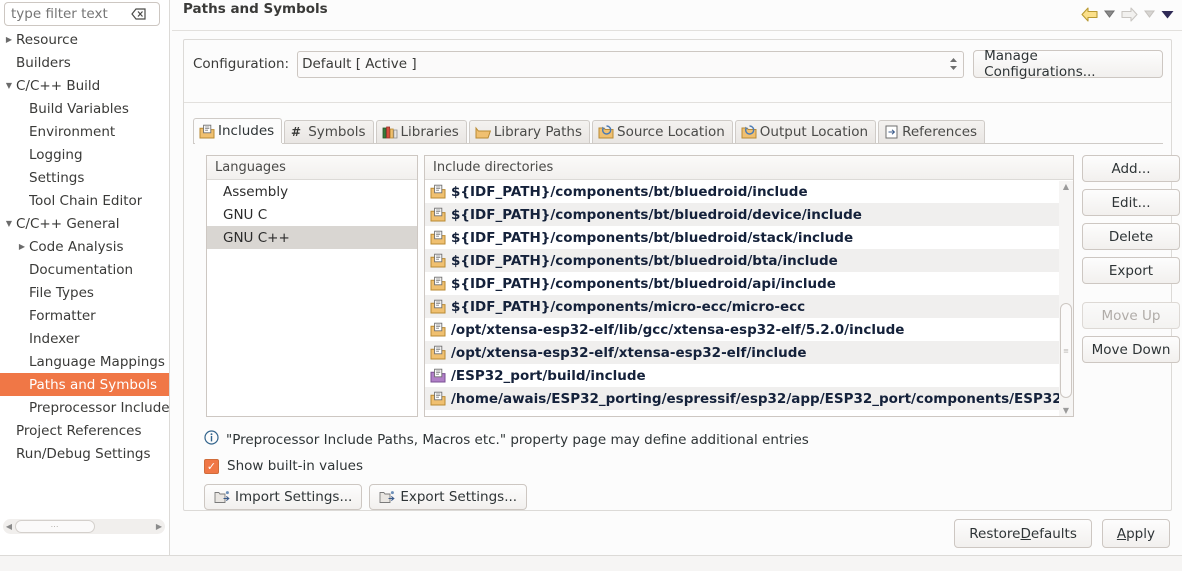 Image resolution: width=1182 pixels, height=571 pixels. Describe the element at coordinates (85, 154) in the screenshot. I see `sidebar-item-logging: Logging` at that location.